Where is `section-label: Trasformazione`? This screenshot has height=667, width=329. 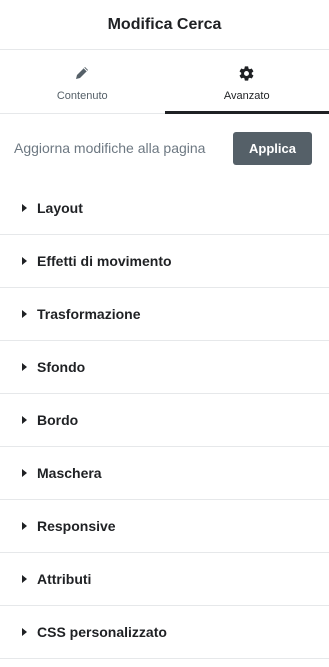 section-label: Trasformazione is located at coordinates (89, 314).